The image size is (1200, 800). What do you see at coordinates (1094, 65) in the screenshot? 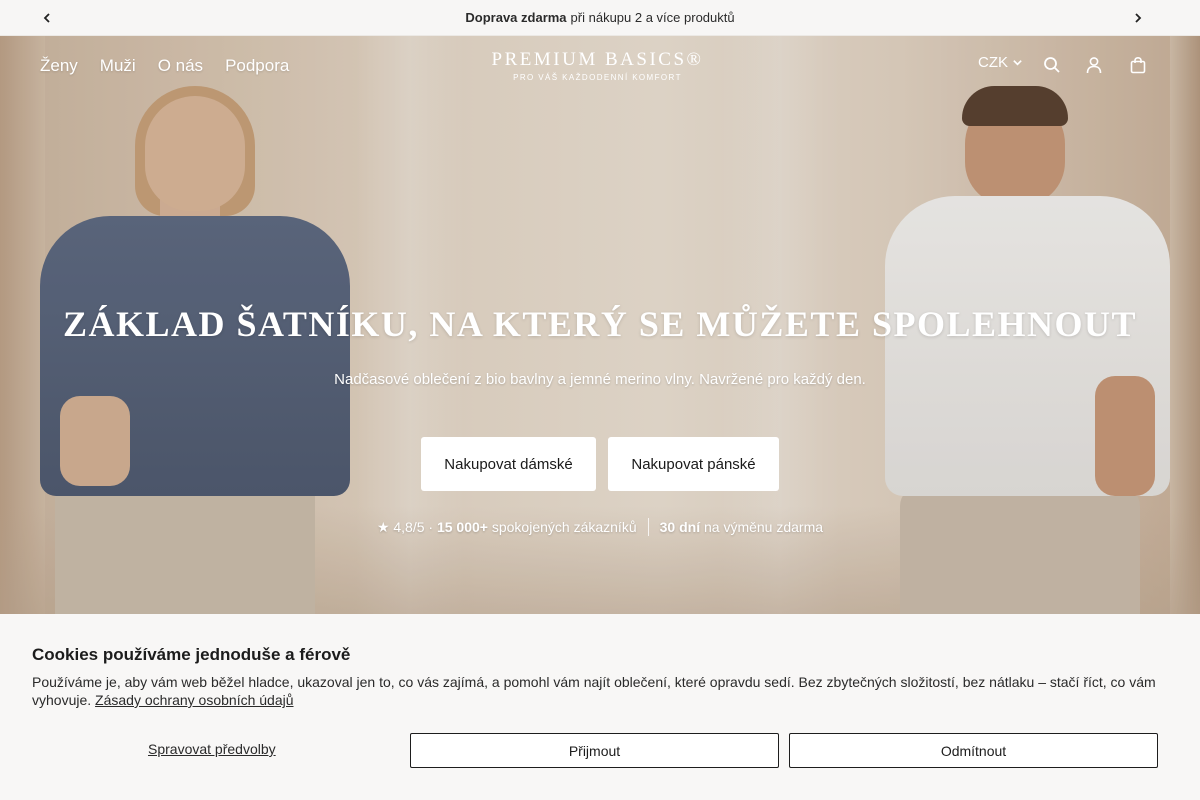
I see `account-icon` at bounding box center [1094, 65].